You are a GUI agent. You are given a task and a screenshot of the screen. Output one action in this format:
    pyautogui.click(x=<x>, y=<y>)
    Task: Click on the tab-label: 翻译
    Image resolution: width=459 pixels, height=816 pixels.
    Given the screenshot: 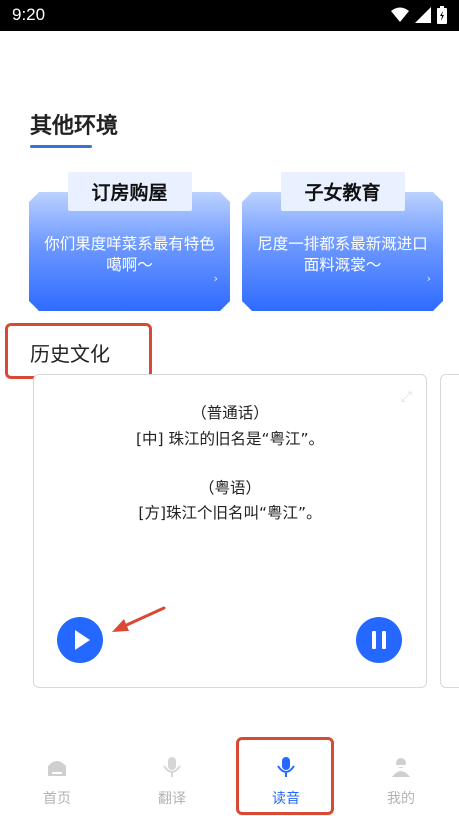 What is the action you would take?
    pyautogui.click(x=172, y=799)
    